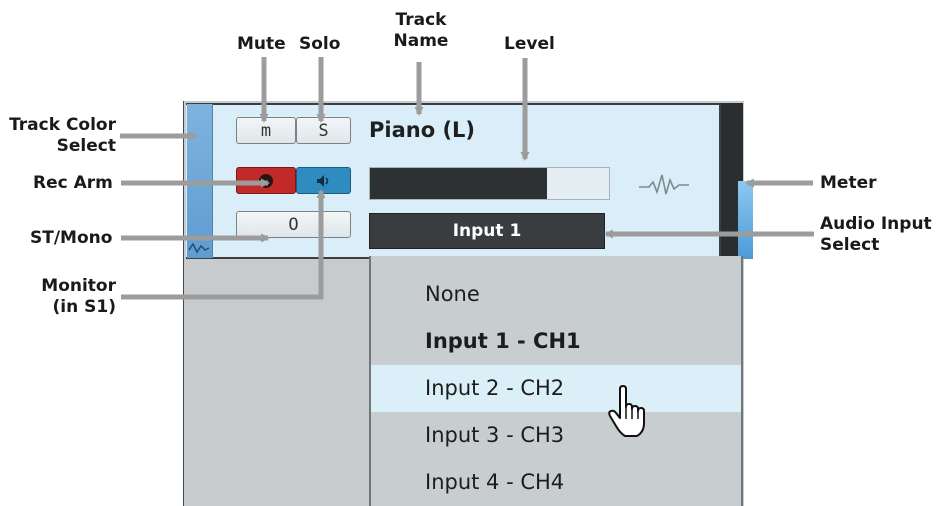 The image size is (936, 506). I want to click on callout-st-mono: ST/Mono, so click(71, 238).